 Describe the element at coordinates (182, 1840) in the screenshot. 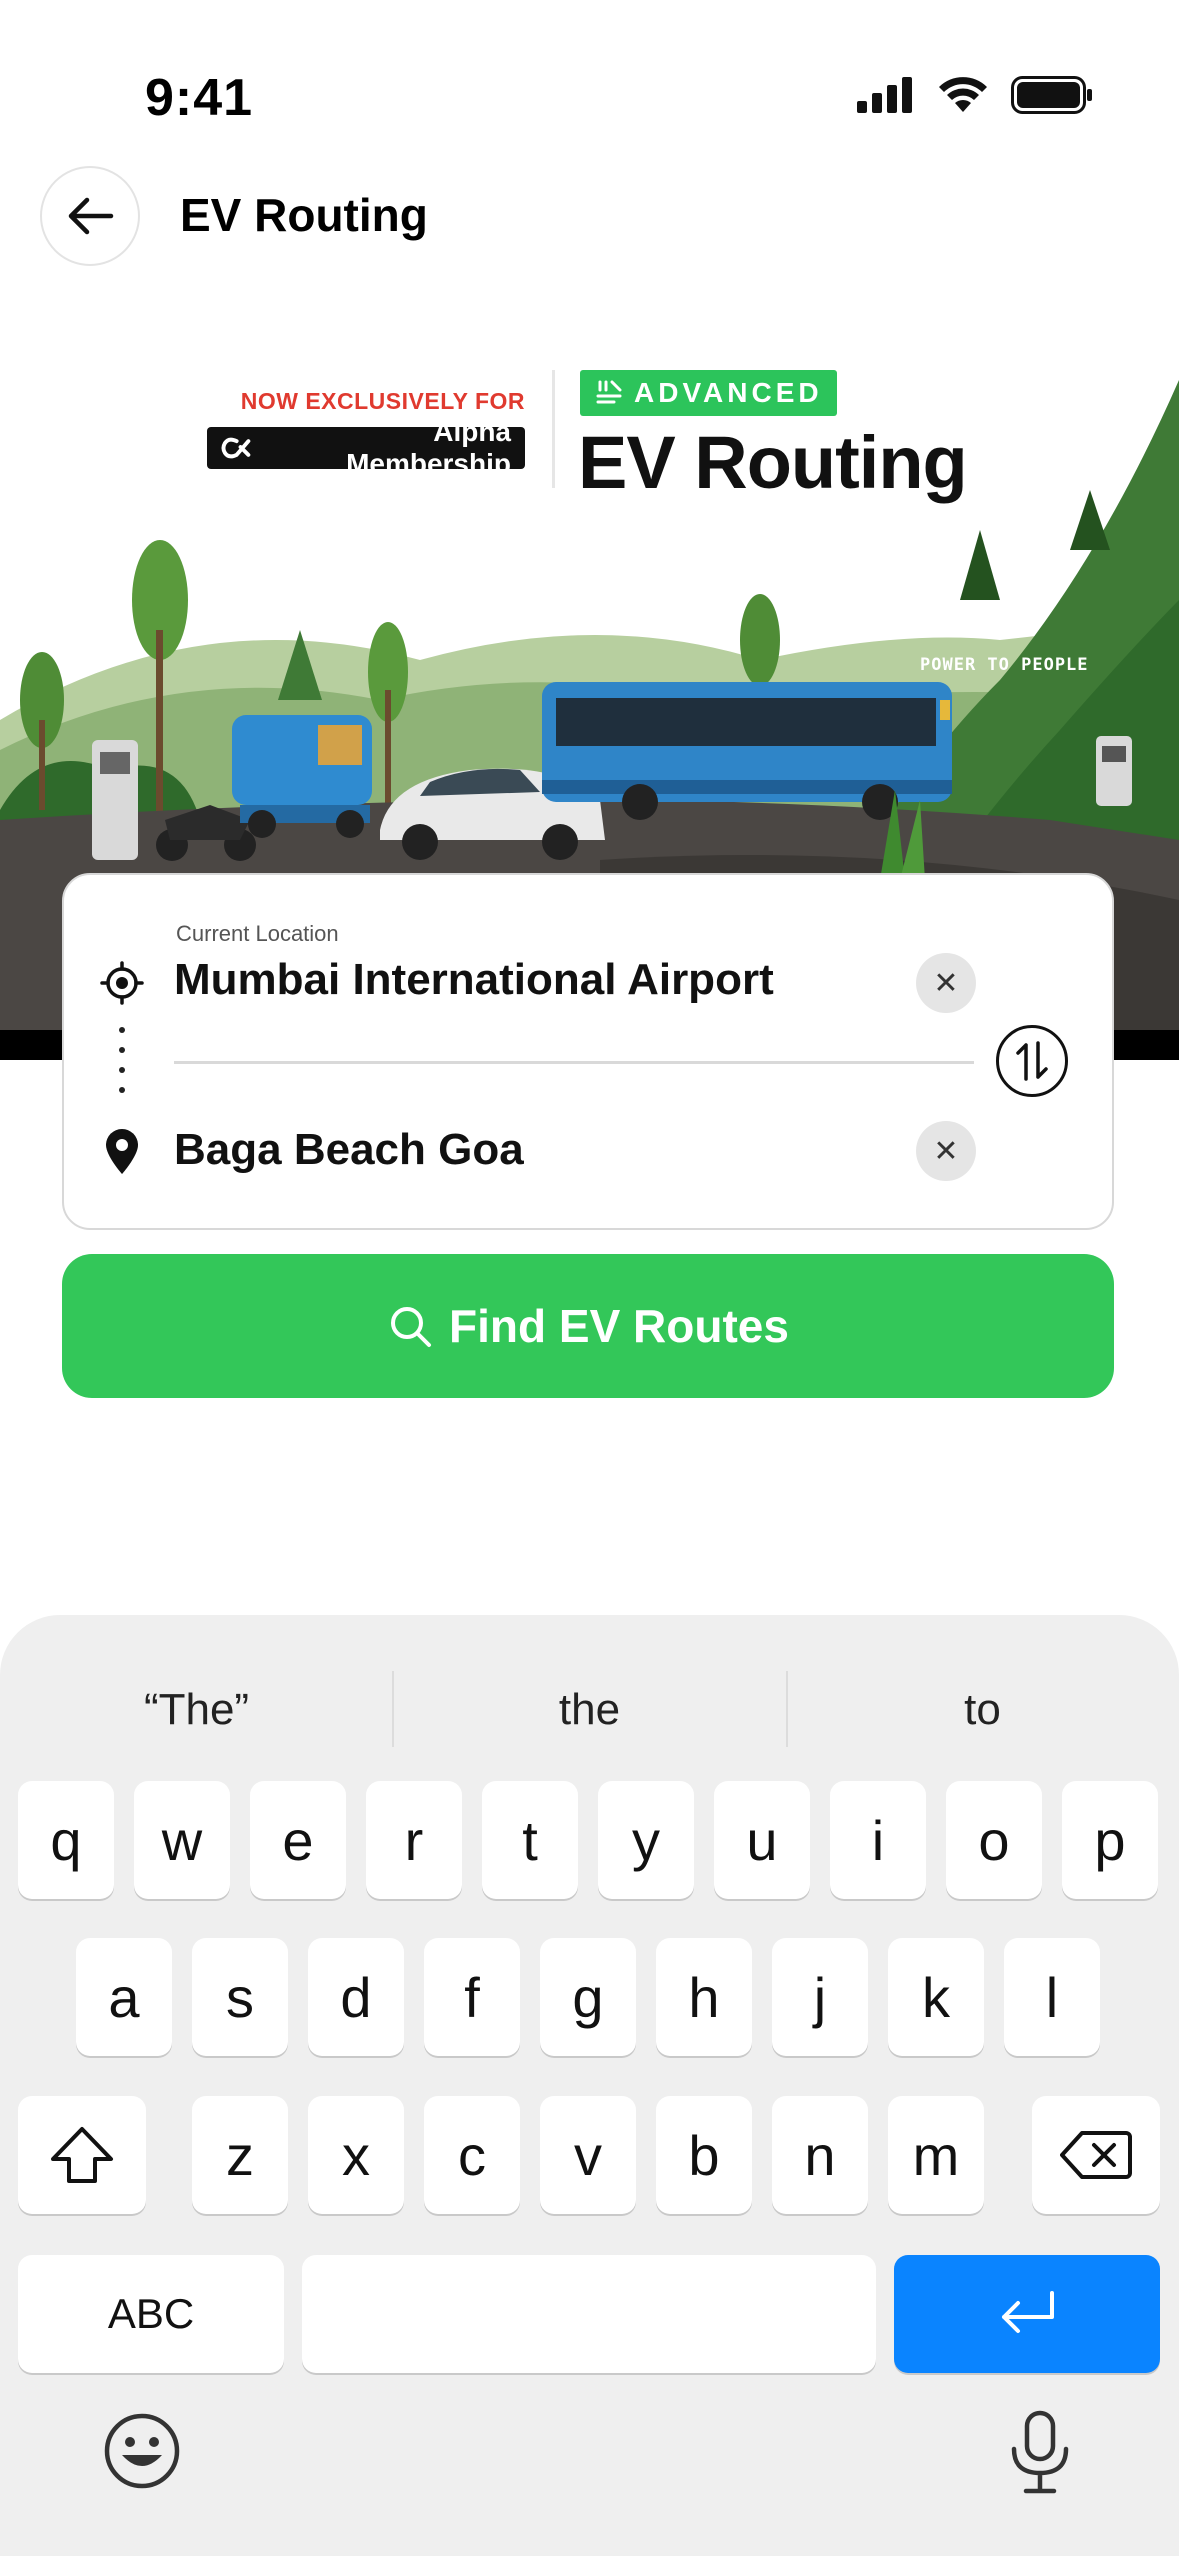

I see `key-w: w` at that location.